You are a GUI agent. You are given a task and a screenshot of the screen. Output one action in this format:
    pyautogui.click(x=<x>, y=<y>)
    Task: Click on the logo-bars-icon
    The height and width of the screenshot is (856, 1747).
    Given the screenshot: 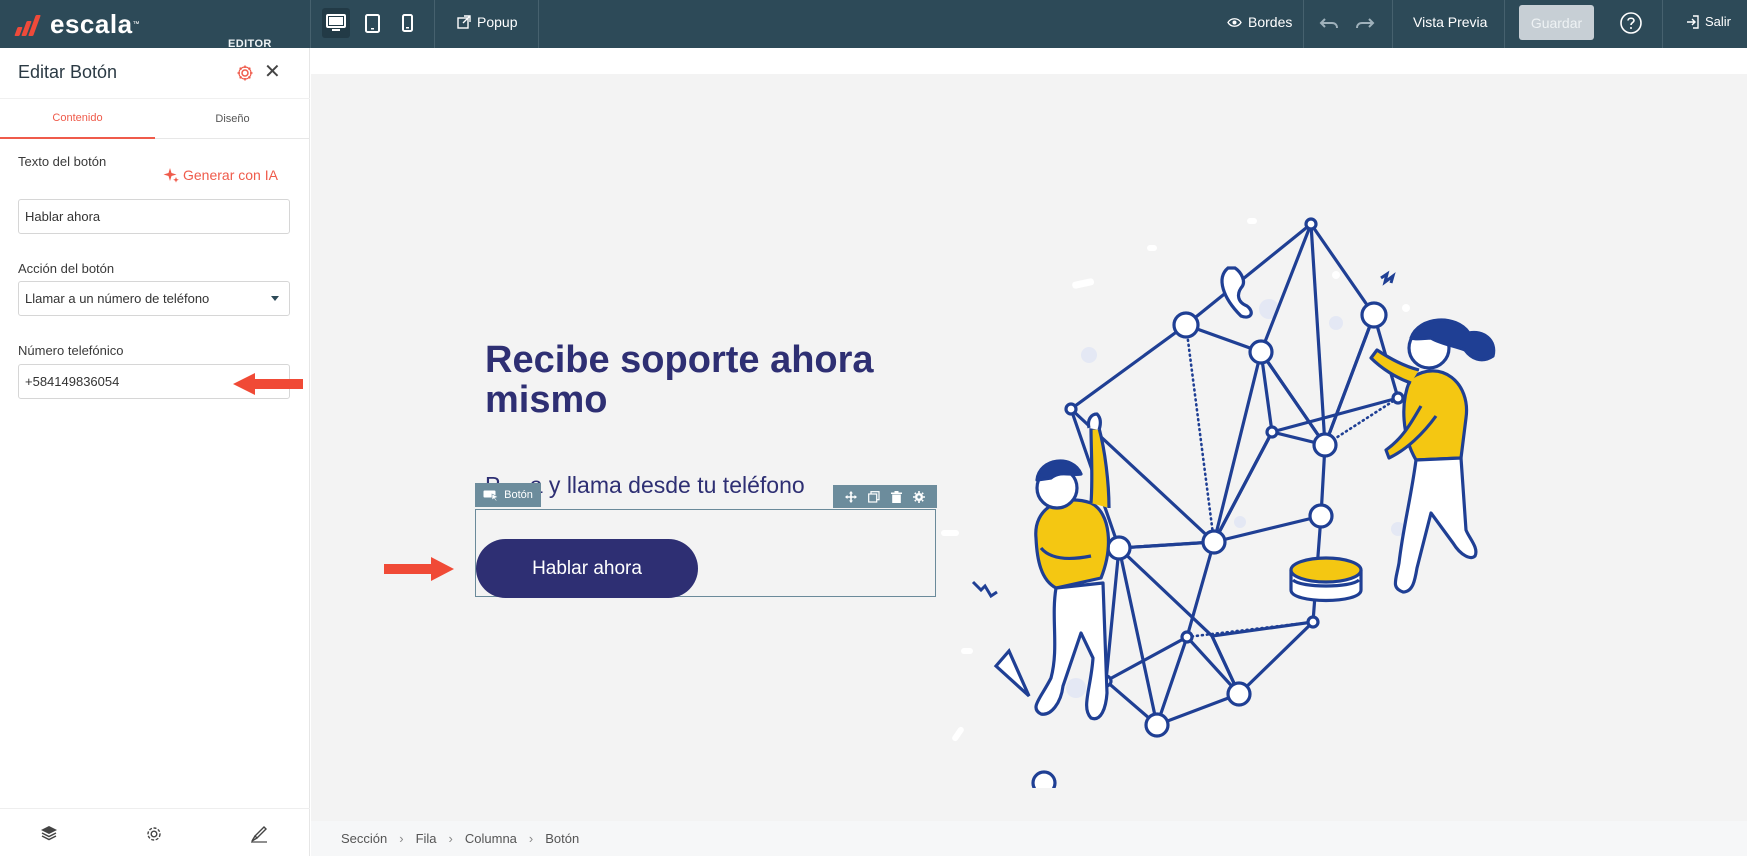 What is the action you would take?
    pyautogui.click(x=29, y=24)
    